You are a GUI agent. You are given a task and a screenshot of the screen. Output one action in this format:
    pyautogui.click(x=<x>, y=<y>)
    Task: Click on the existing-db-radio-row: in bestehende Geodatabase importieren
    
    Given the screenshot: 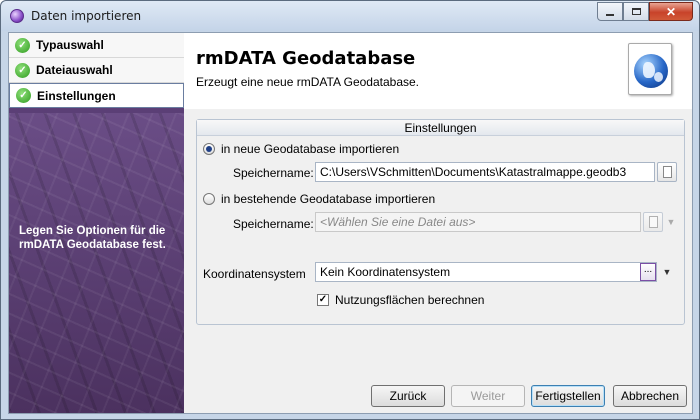 What is the action you would take?
    pyautogui.click(x=319, y=199)
    